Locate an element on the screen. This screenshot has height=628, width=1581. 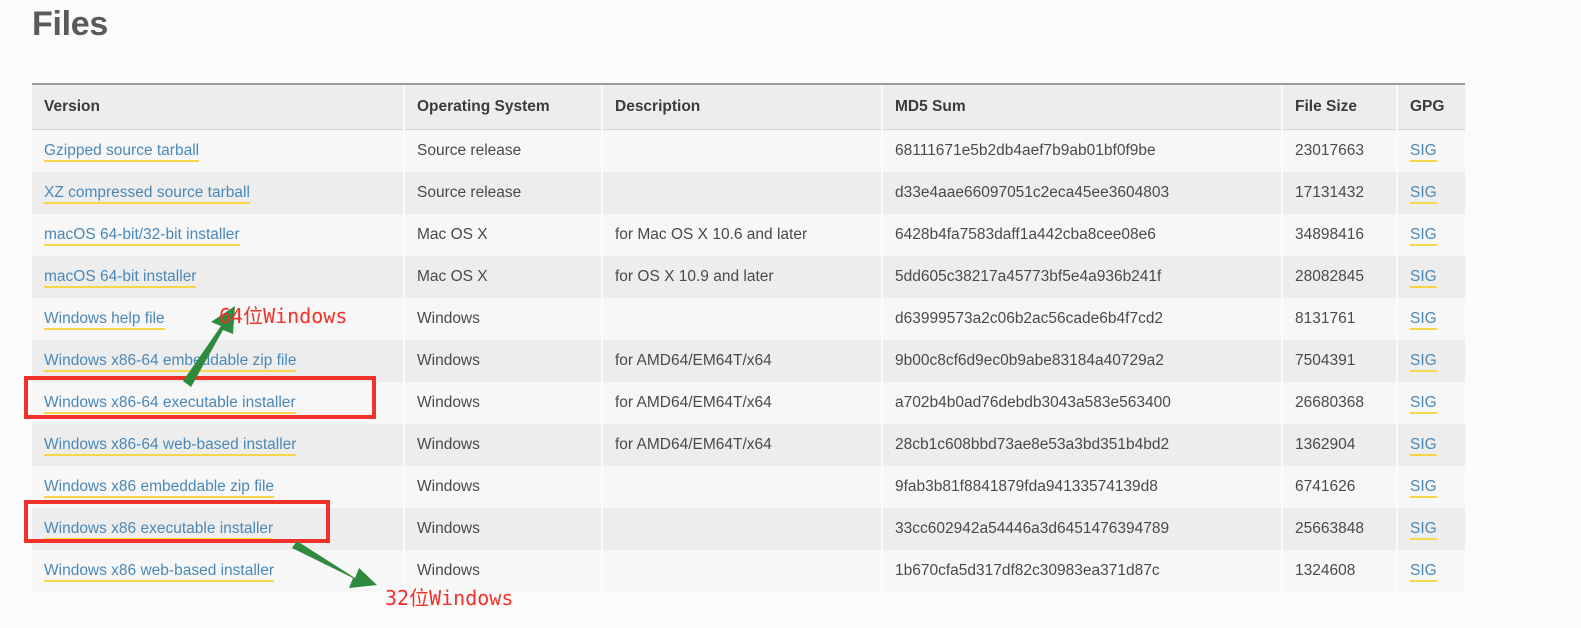
download-link: Windows x86 web-based installer is located at coordinates (159, 572).